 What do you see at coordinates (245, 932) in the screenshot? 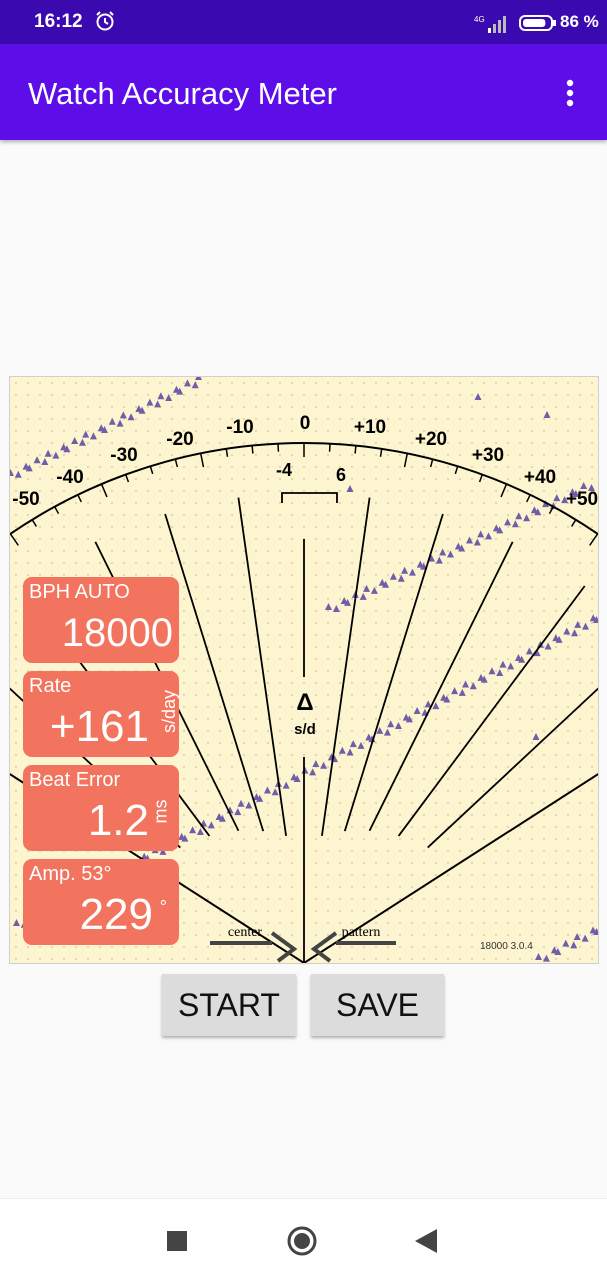
I see `center-label: center` at bounding box center [245, 932].